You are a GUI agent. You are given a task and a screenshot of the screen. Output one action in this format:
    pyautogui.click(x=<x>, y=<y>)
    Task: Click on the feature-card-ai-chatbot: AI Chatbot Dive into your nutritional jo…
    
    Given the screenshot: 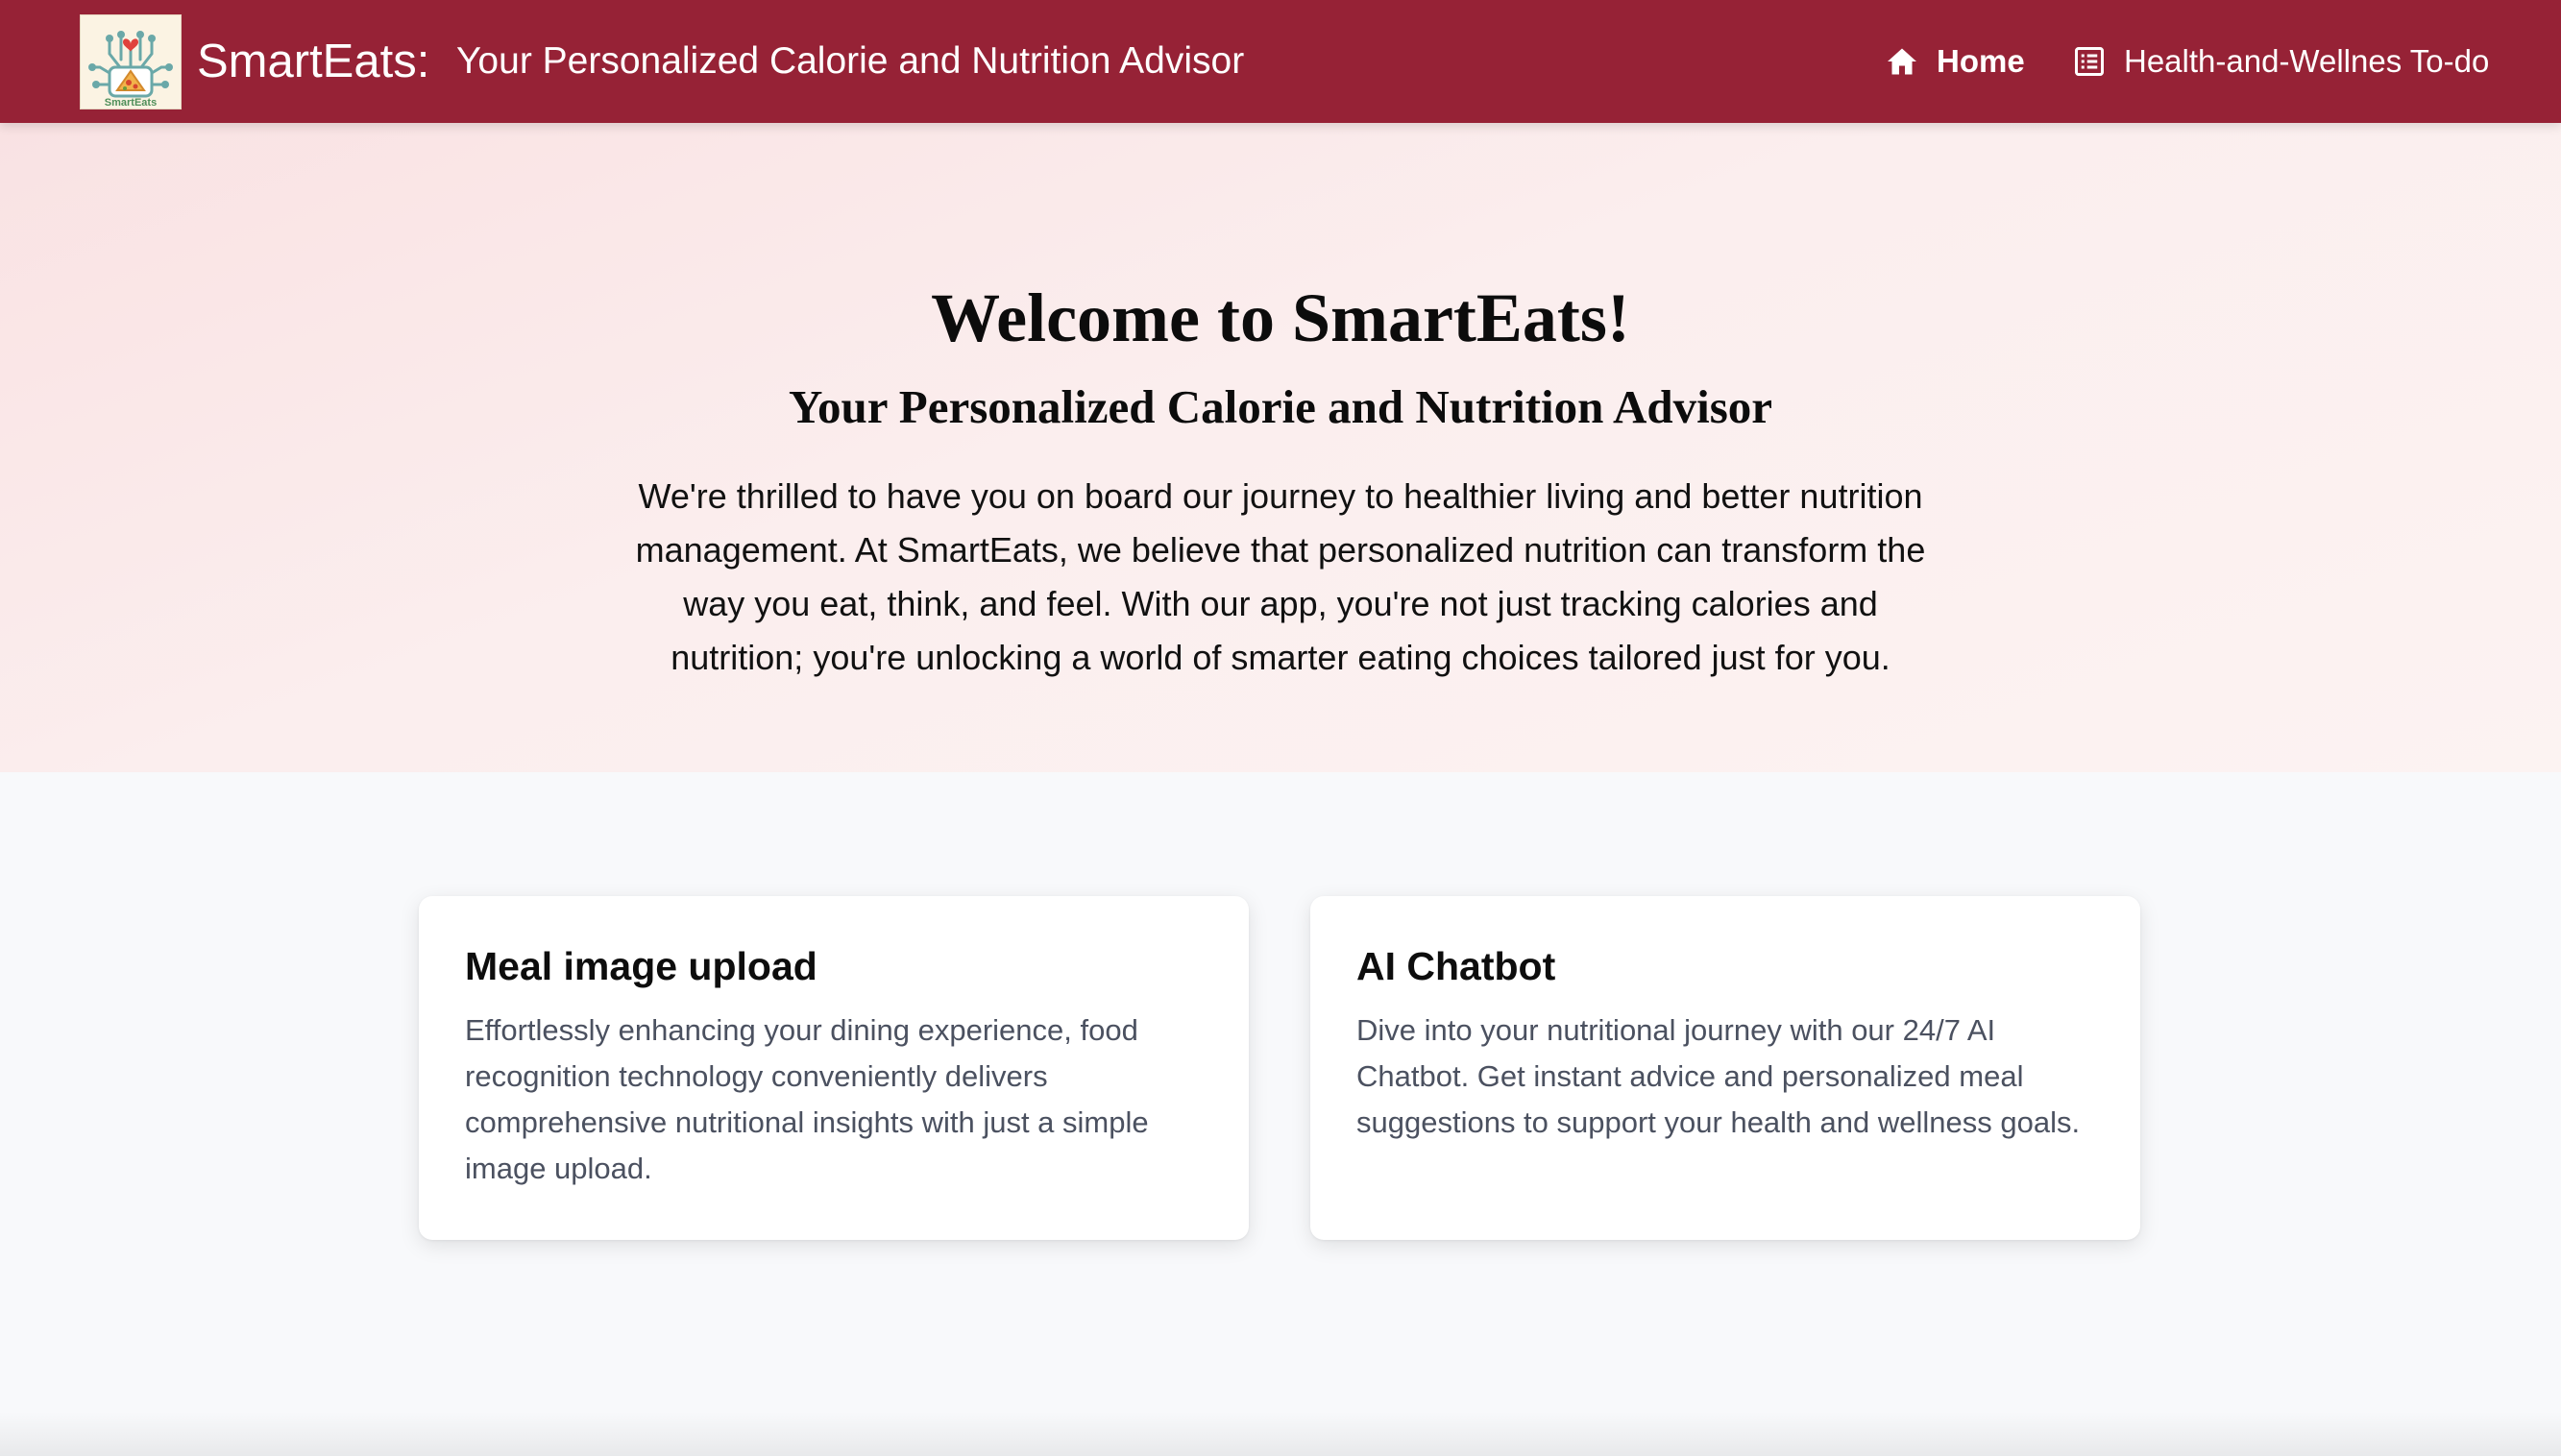 What is the action you would take?
    pyautogui.click(x=1725, y=1068)
    